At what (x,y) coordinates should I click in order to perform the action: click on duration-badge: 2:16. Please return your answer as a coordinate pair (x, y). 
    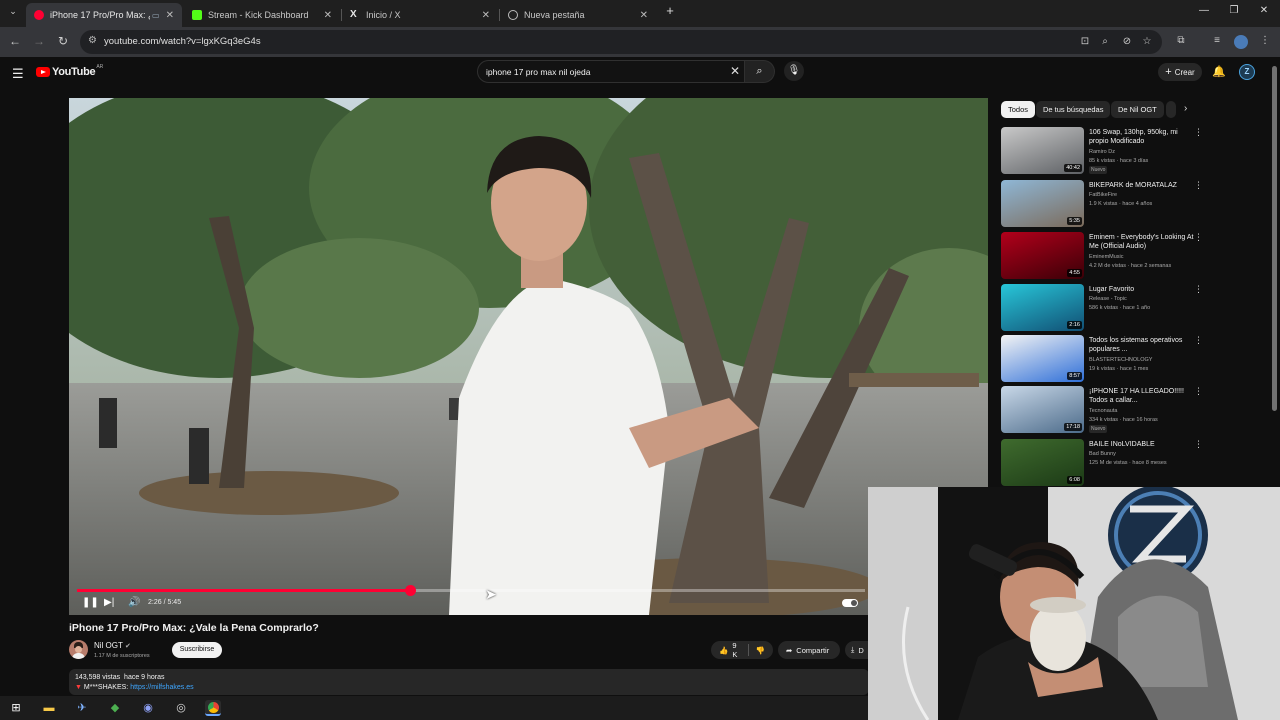
    Looking at the image, I should click on (1074, 325).